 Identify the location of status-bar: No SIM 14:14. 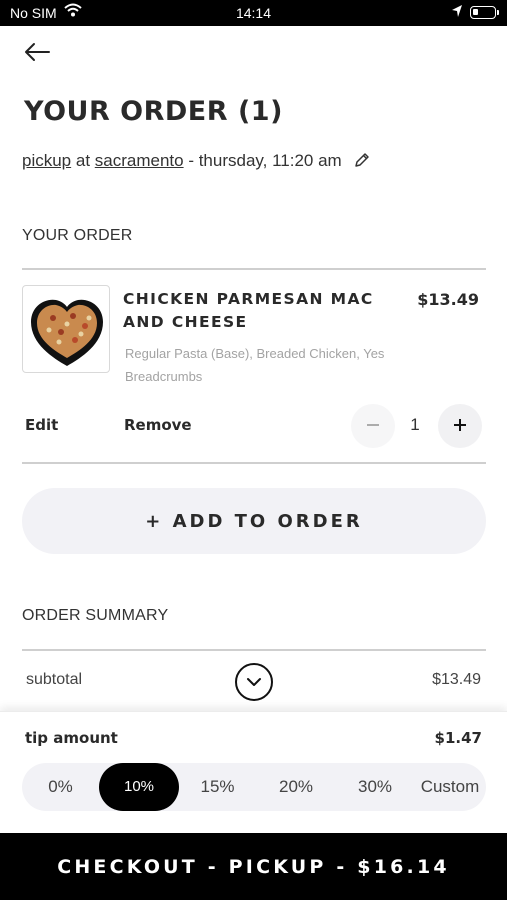
(253, 13).